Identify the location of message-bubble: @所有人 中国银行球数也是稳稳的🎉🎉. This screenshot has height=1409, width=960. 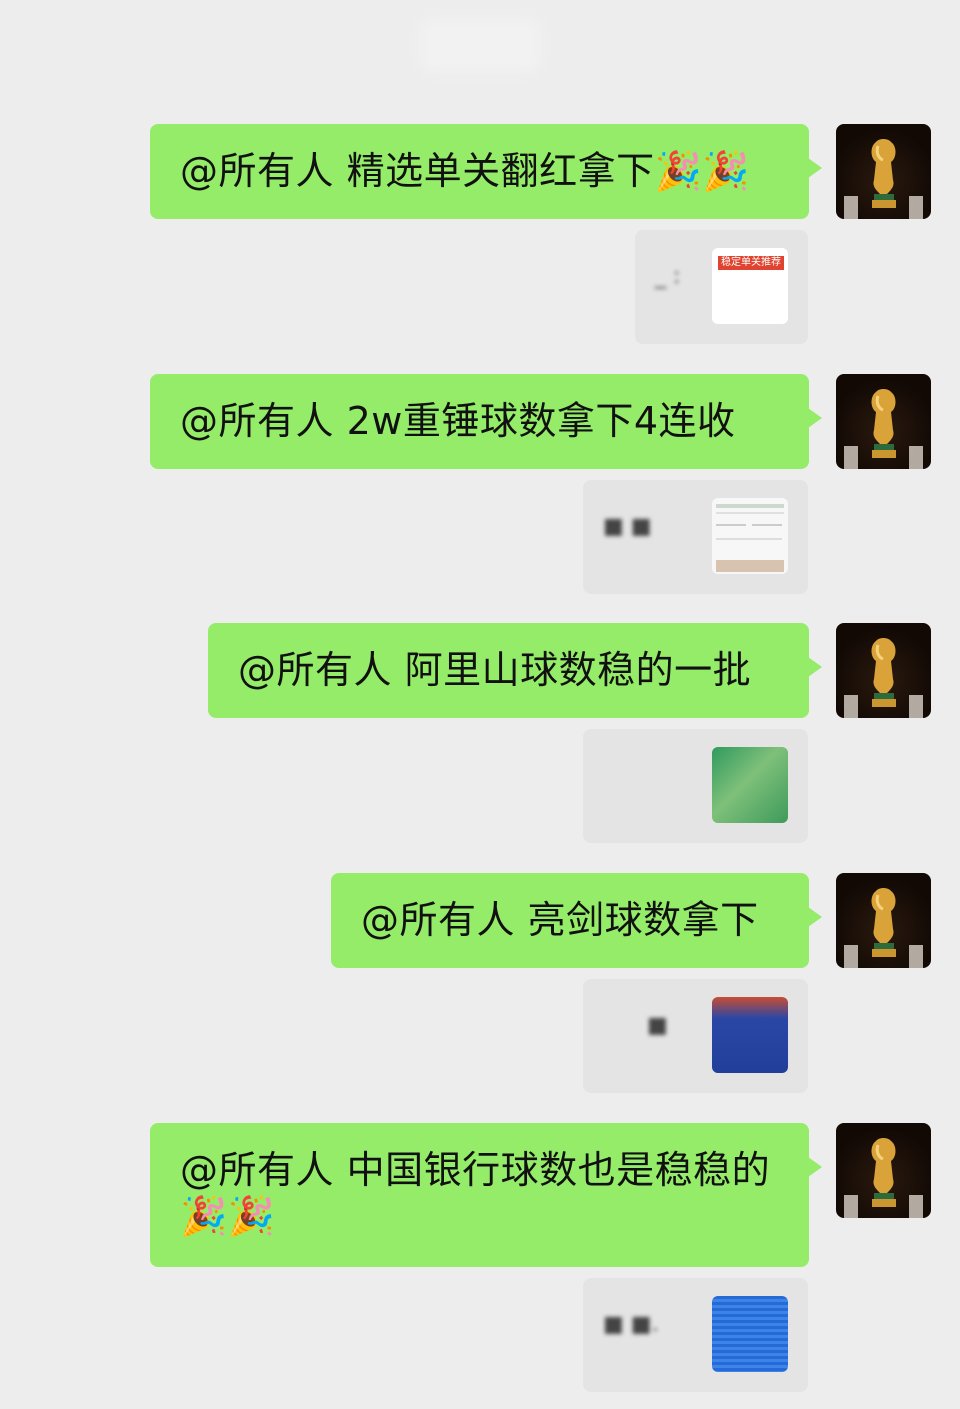
(486, 1195).